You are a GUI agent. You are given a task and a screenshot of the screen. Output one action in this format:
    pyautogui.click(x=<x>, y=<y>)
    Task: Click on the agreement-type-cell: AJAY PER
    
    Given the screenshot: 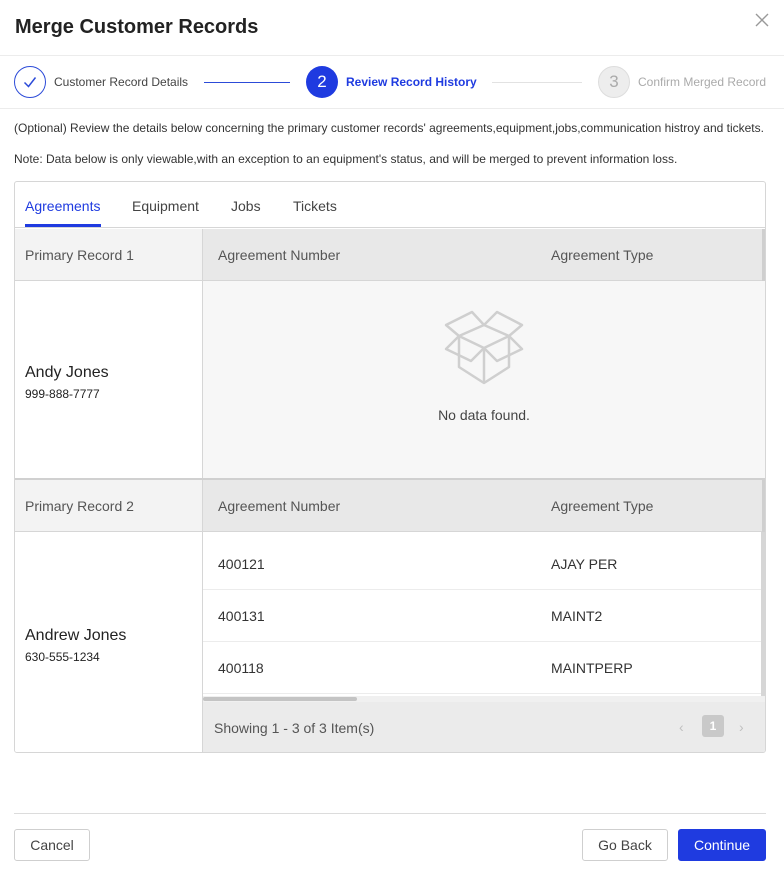 What is the action you would take?
    pyautogui.click(x=584, y=564)
    